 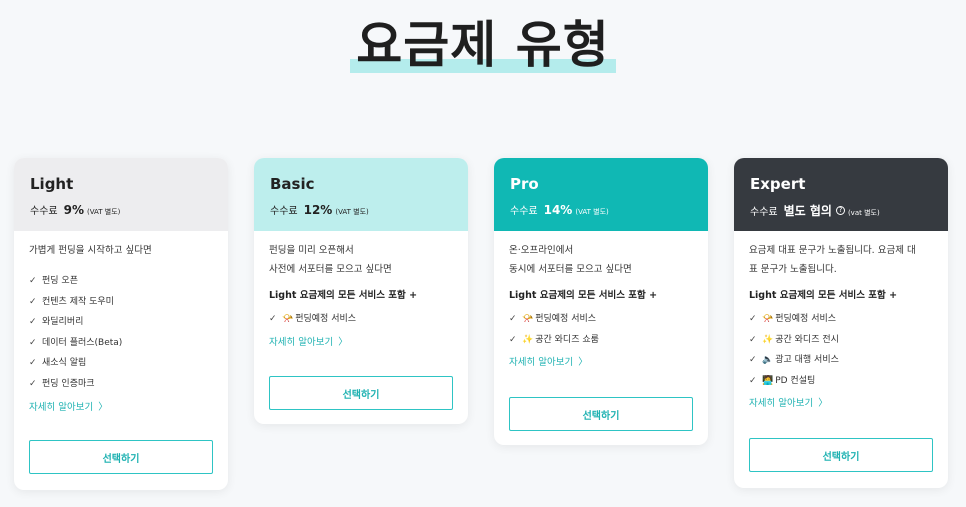 I want to click on plan-description: 요금제 대표 문구가 노출됩니다. 요금제 대 표 문구가 노출됩니다., so click(x=841, y=260).